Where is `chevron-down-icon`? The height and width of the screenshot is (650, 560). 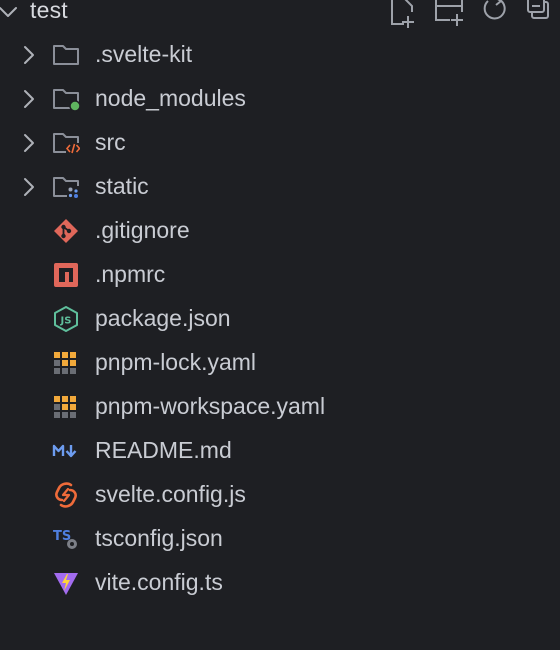 chevron-down-icon is located at coordinates (10, 12).